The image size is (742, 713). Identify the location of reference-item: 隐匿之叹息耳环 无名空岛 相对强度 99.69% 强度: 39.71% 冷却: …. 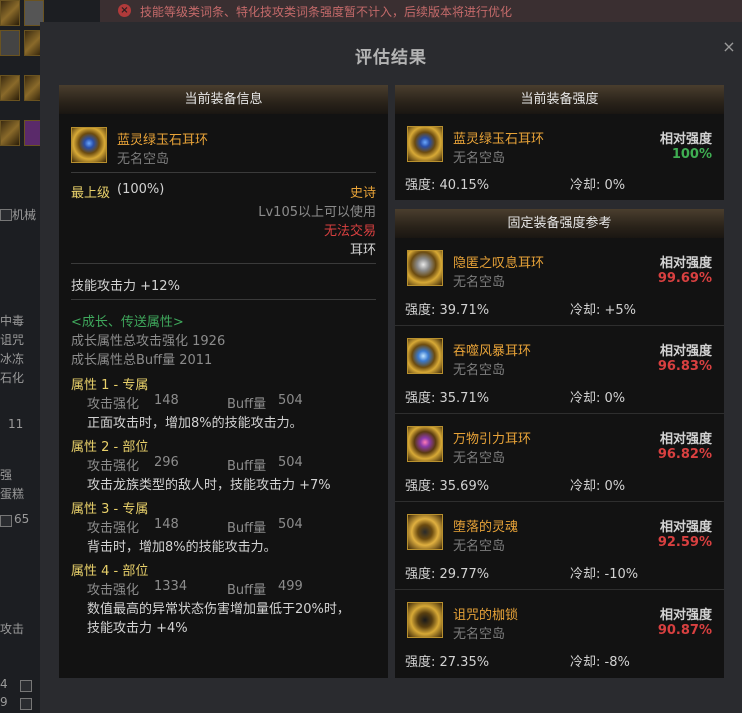
(559, 282).